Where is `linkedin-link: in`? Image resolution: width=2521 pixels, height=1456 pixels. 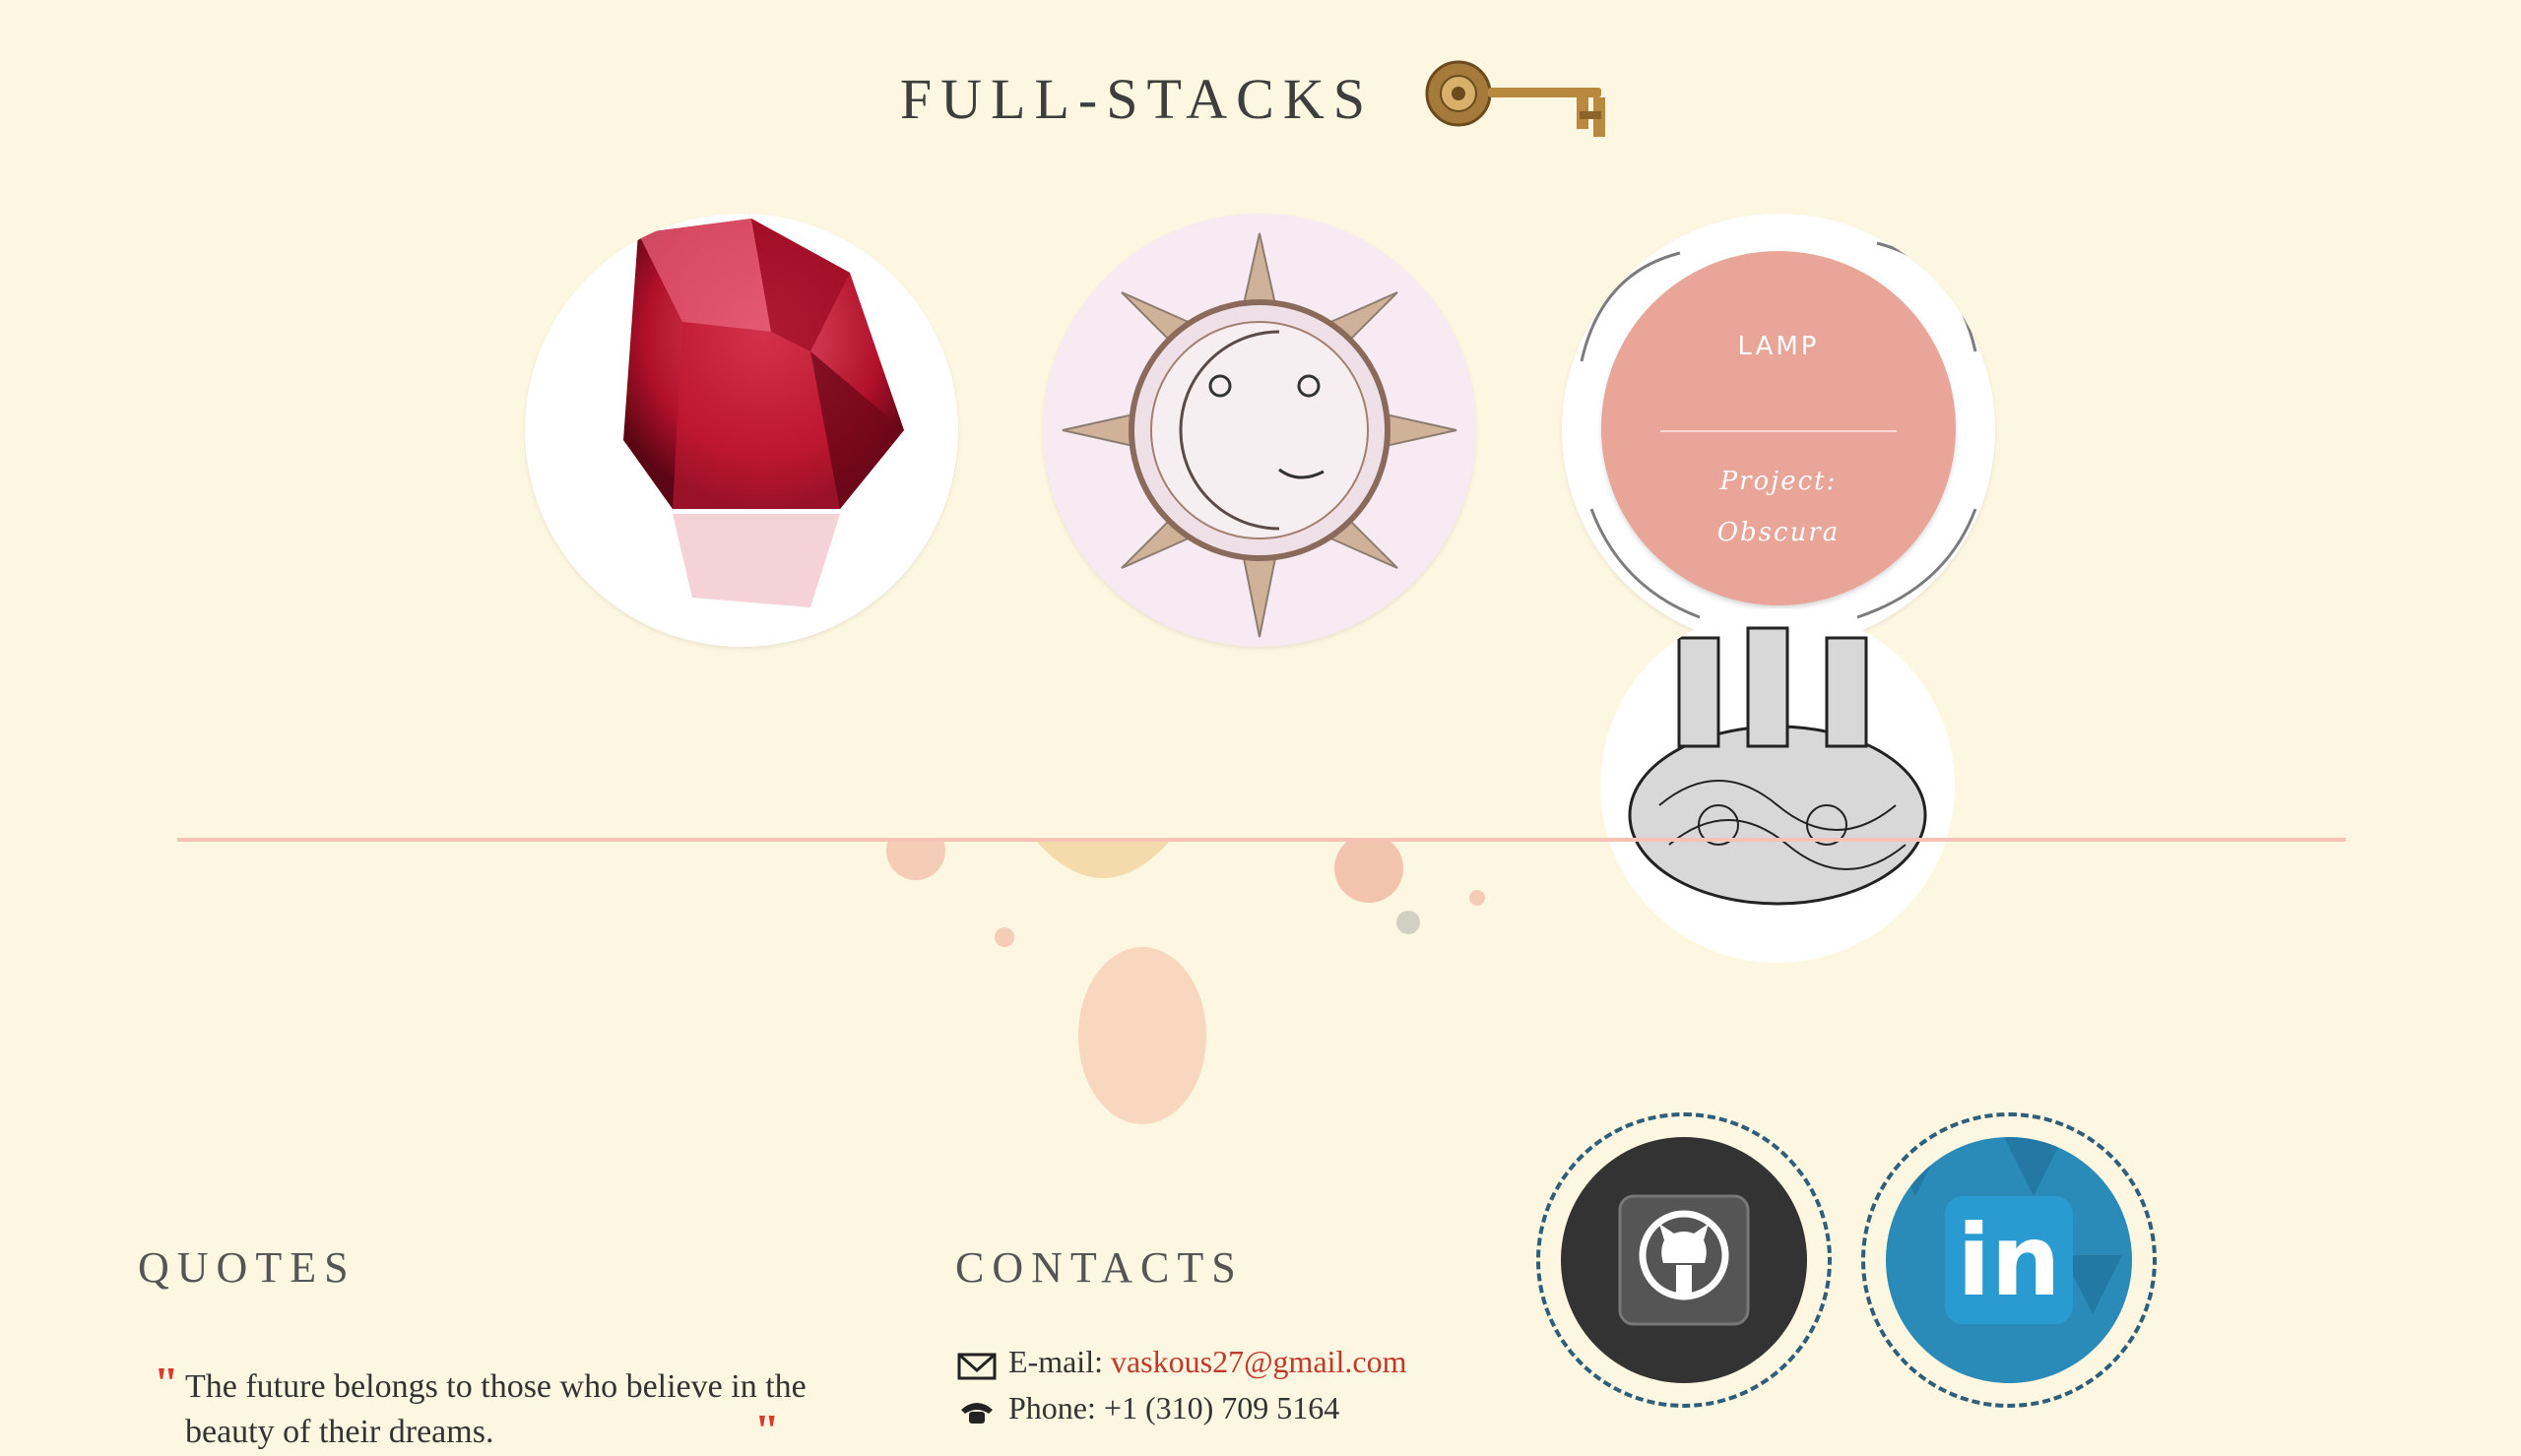
linkedin-link: in is located at coordinates (2009, 1260).